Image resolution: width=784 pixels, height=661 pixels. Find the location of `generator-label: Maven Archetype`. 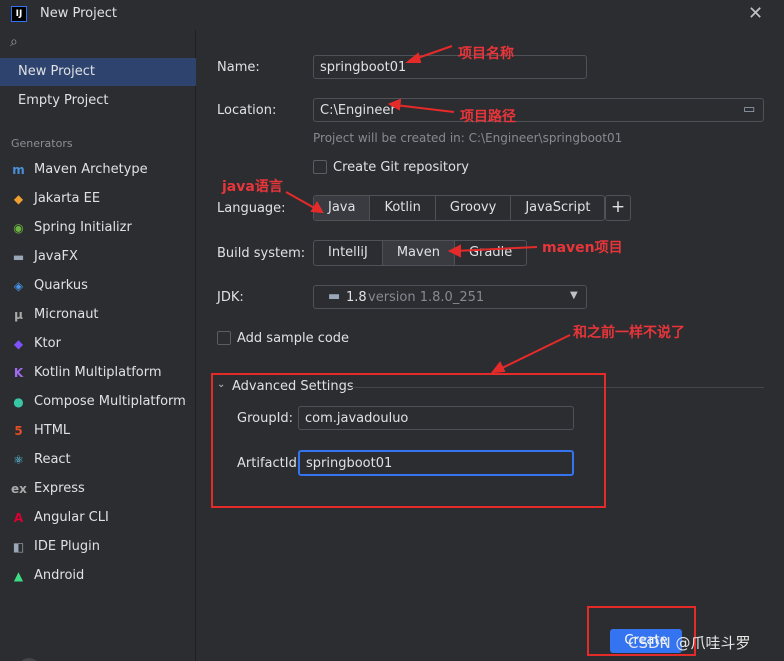

generator-label: Maven Archetype is located at coordinates (91, 169).